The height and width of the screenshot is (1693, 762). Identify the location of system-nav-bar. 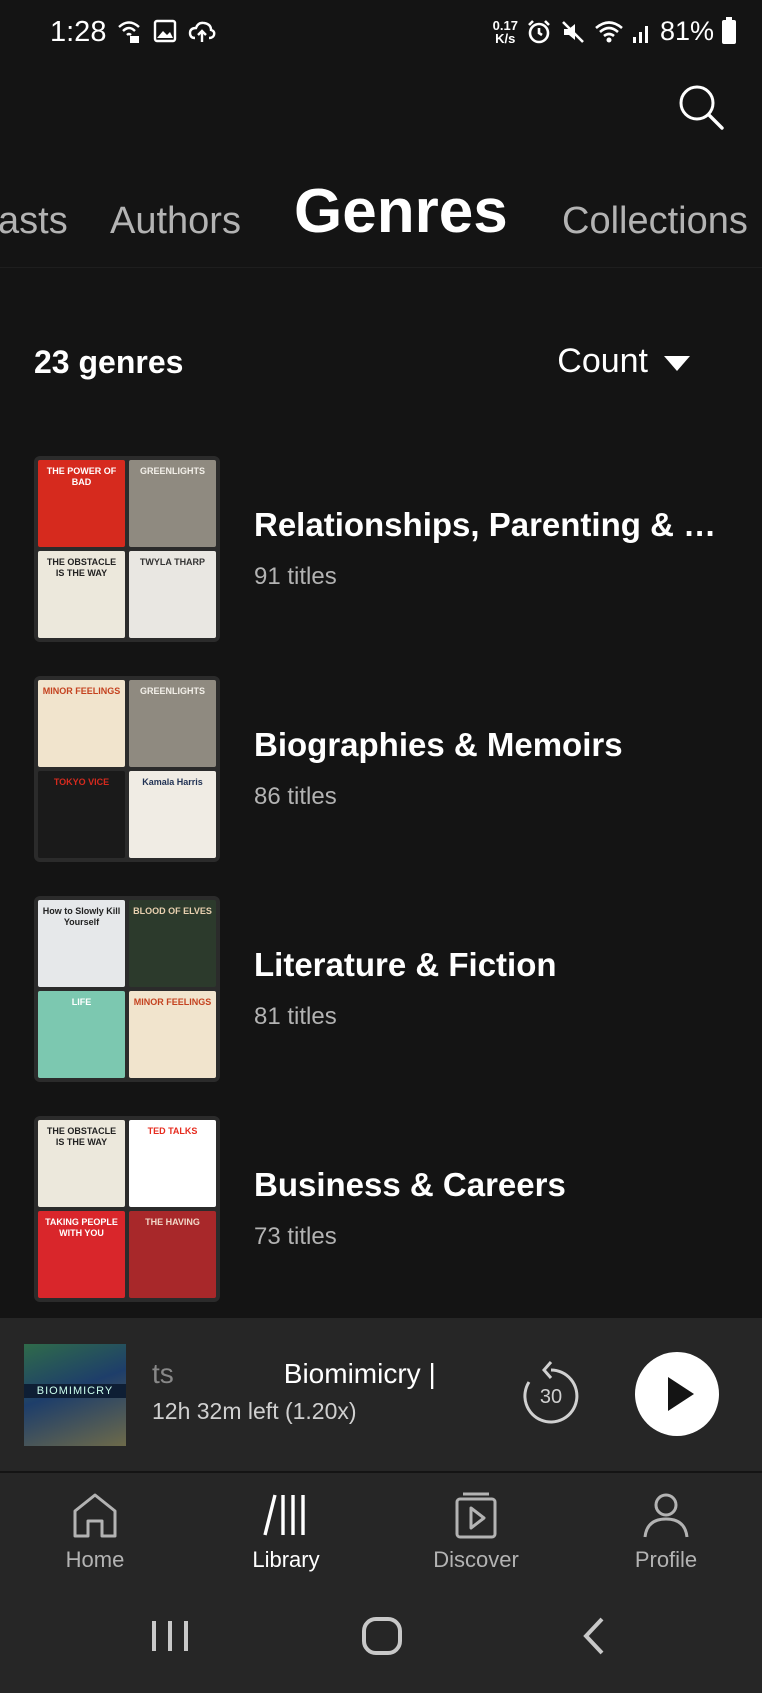
(381, 1637).